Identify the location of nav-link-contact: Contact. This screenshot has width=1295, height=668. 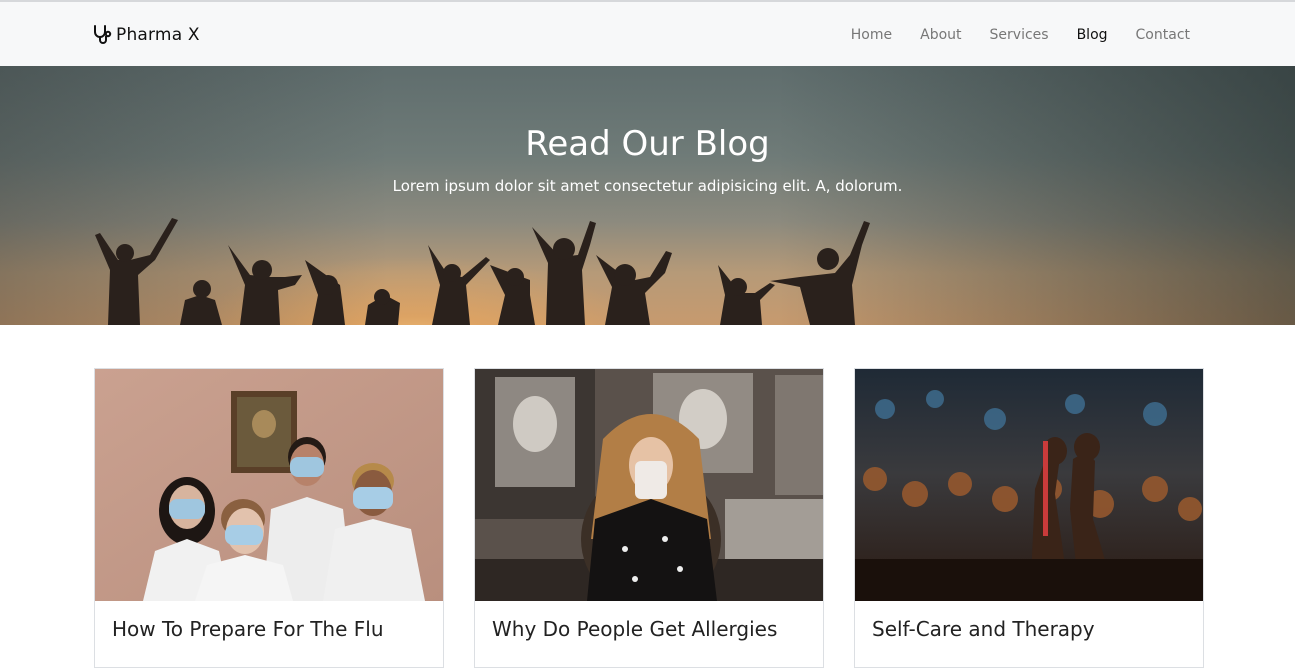
(1163, 35).